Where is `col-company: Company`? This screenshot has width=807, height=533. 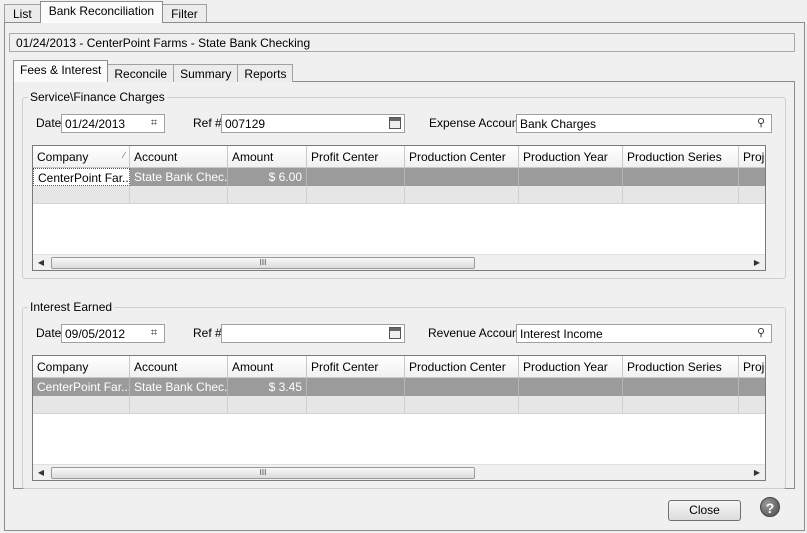 col-company: Company is located at coordinates (81, 367).